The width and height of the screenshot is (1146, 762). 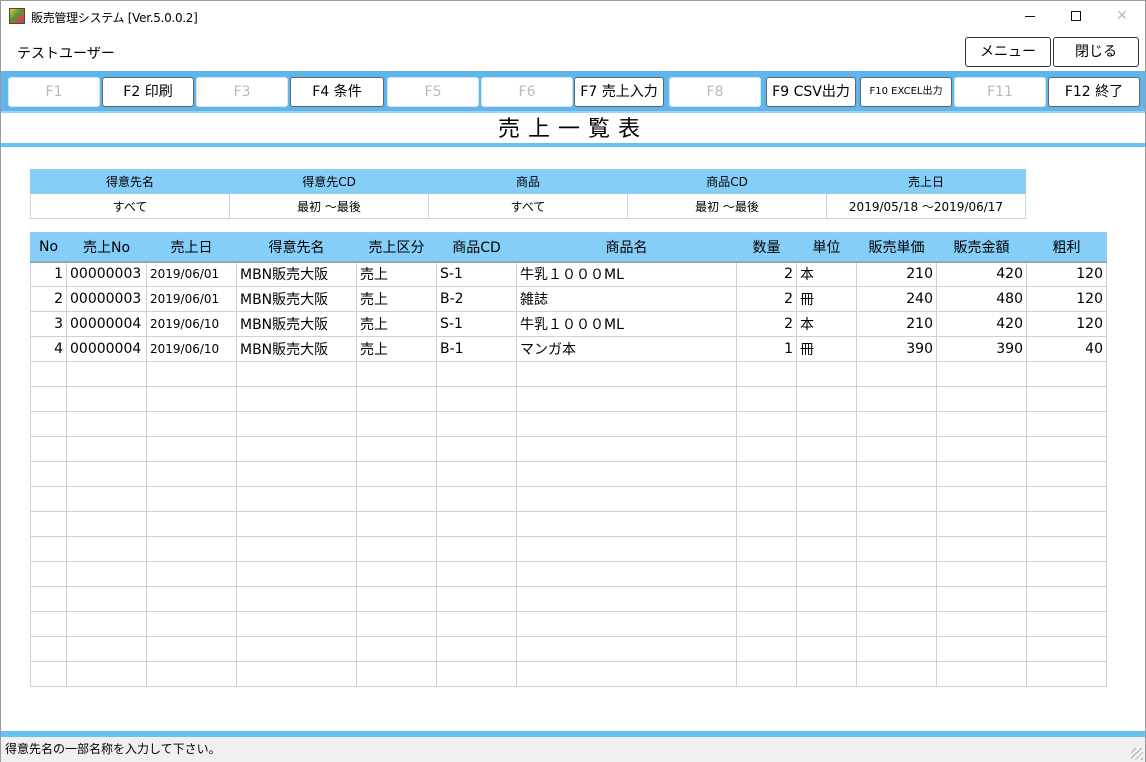 I want to click on table-cell: 牛乳１０００ML, so click(x=626, y=273).